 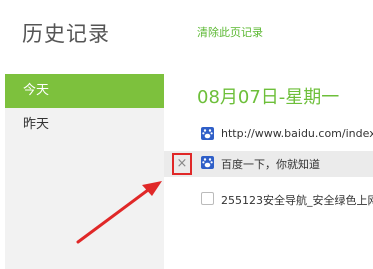 What do you see at coordinates (84, 91) in the screenshot?
I see `sidebar-item-today: 今天` at bounding box center [84, 91].